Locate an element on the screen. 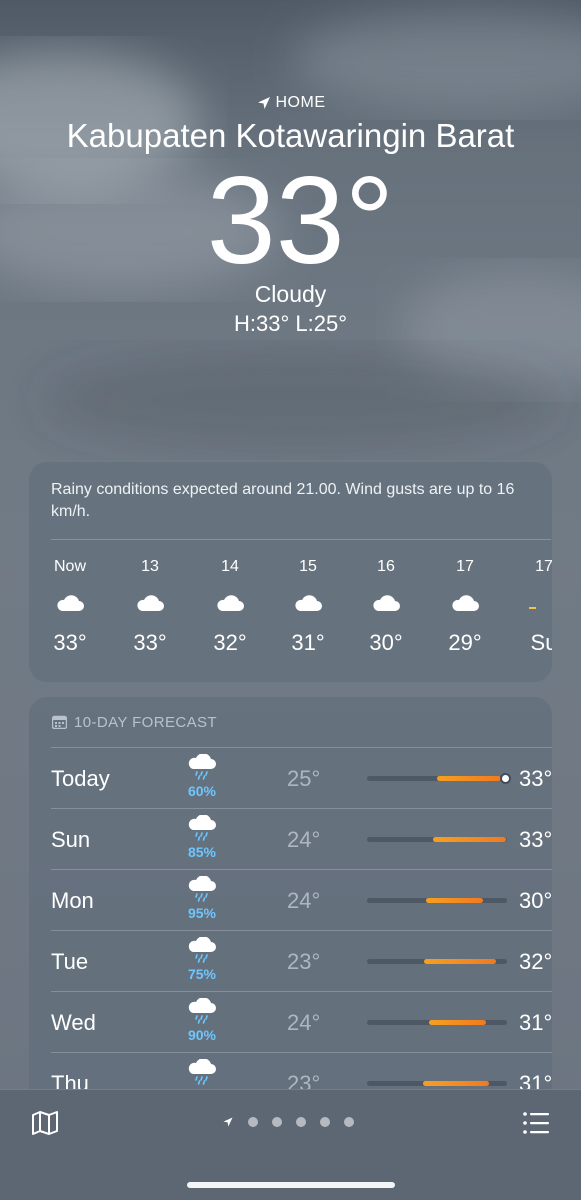 The image size is (581, 1200). low-temp: 25° is located at coordinates (304, 778).